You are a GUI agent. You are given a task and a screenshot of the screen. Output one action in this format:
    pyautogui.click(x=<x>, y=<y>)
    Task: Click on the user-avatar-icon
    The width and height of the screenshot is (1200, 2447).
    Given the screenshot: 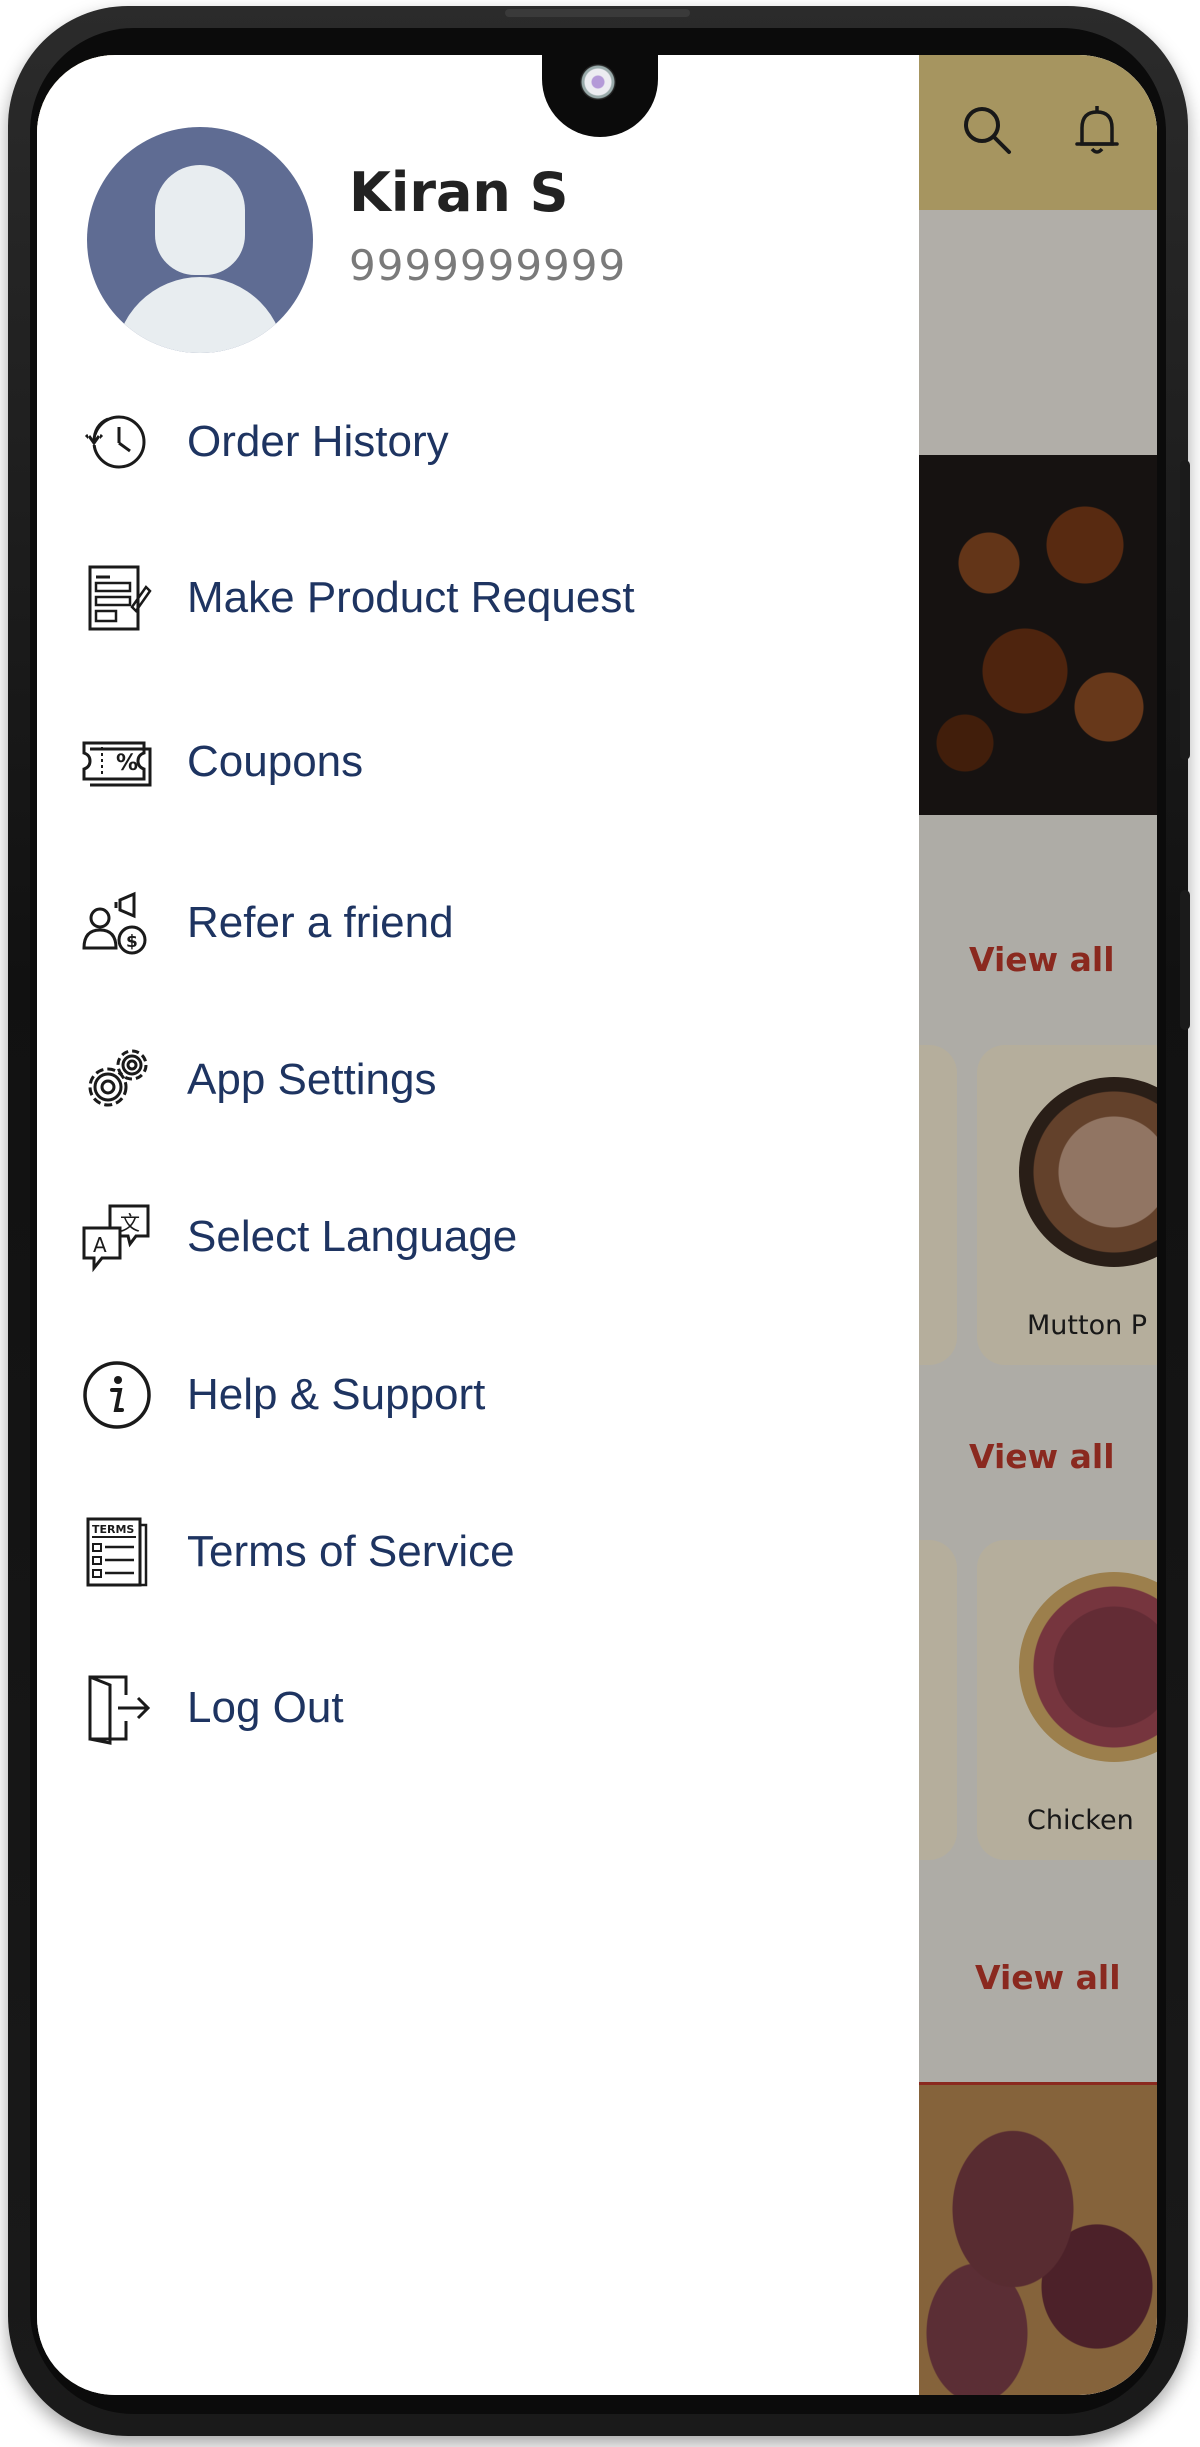 What is the action you would take?
    pyautogui.click(x=200, y=240)
    